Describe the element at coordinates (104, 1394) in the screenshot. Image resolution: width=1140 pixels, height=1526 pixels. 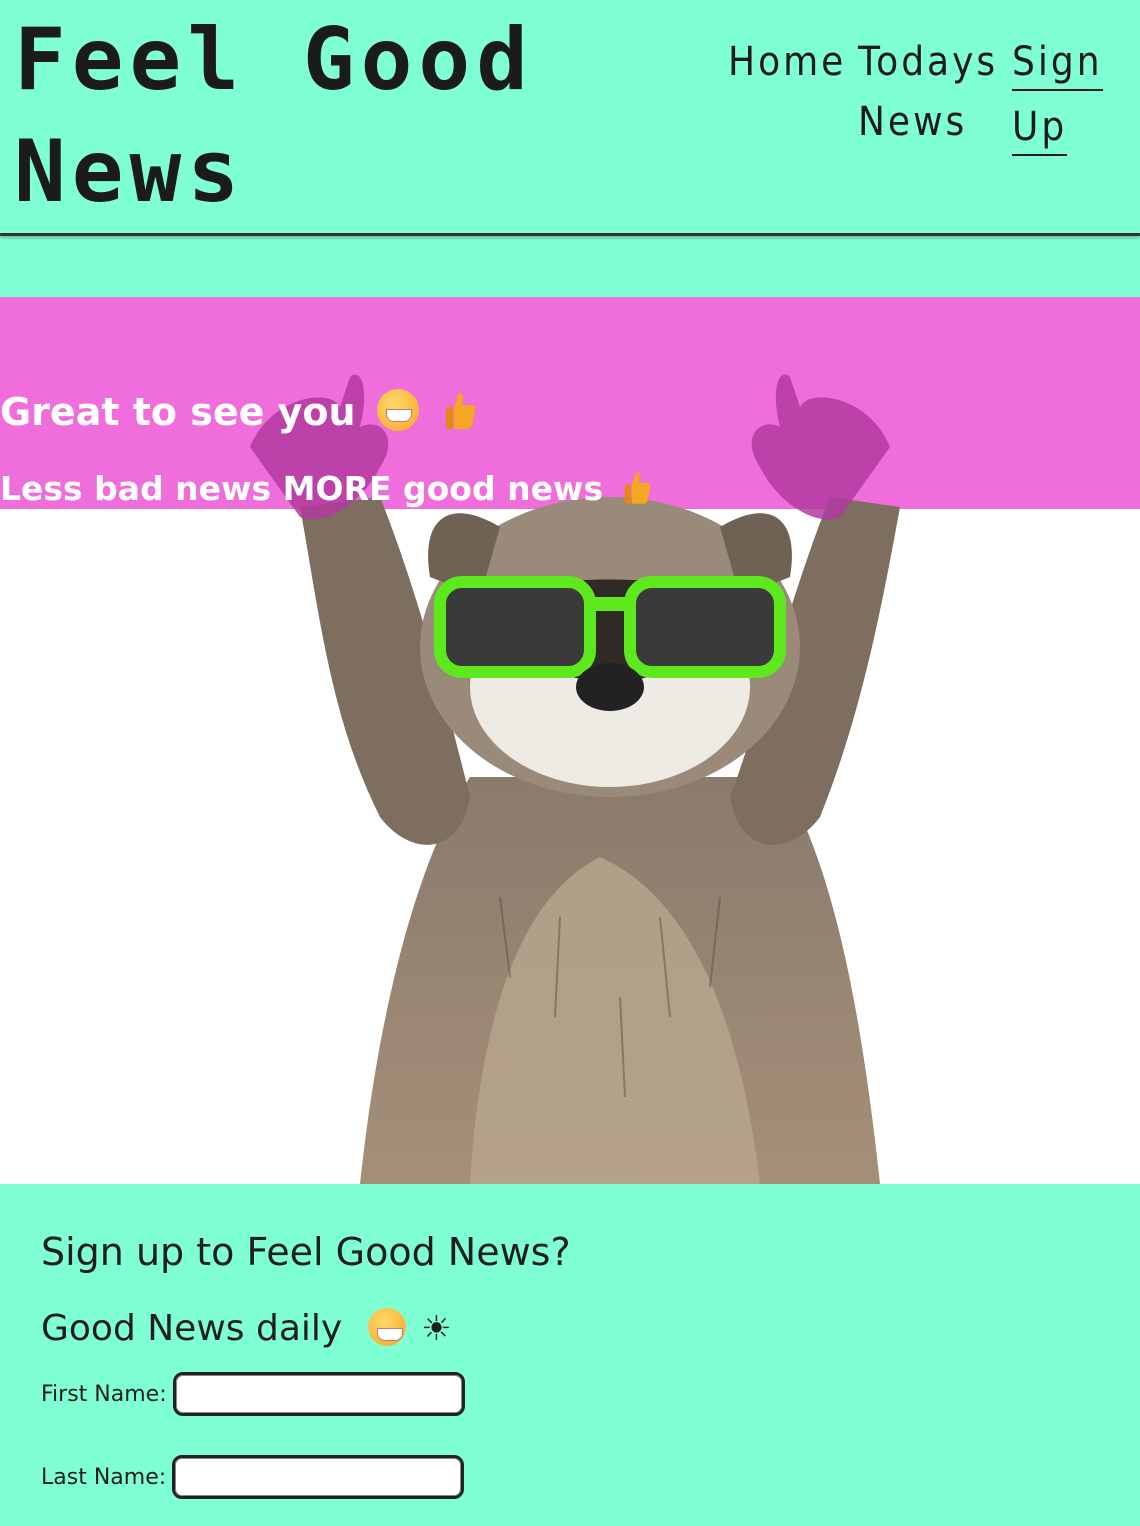
I see `first-name-label: First Name:` at that location.